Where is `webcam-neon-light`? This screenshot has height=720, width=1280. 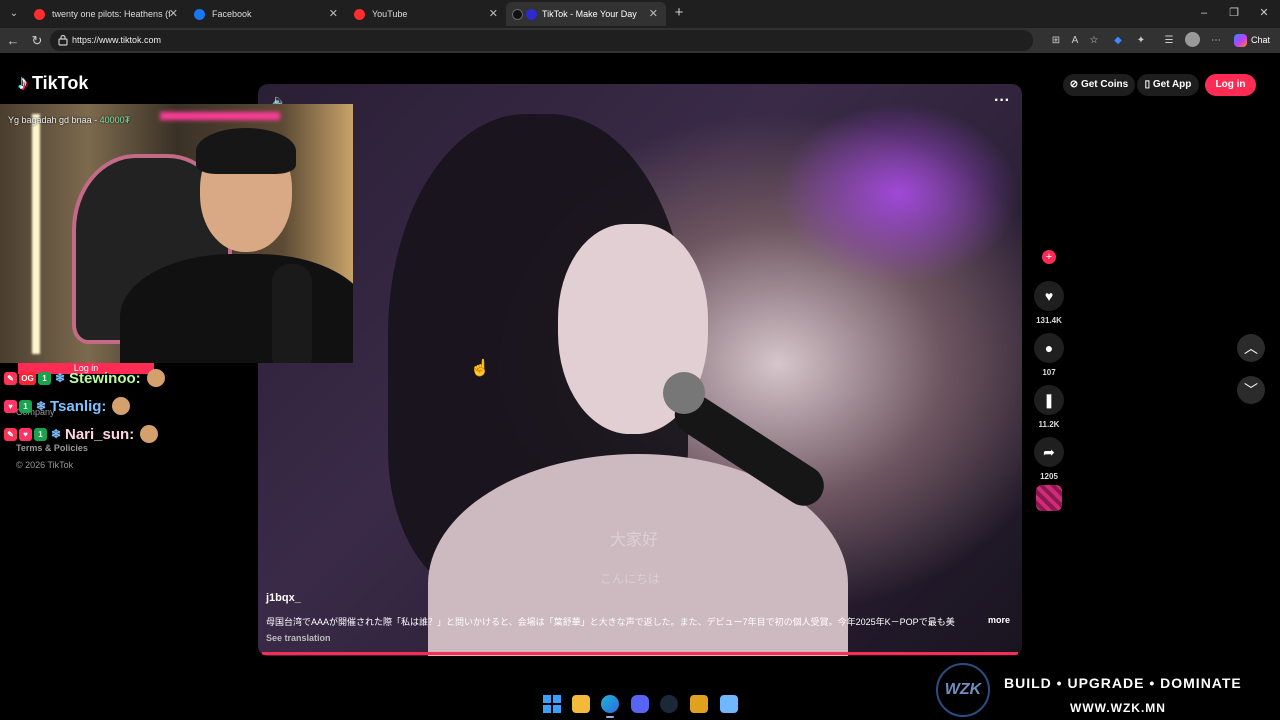
webcam-neon-light is located at coordinates (220, 116).